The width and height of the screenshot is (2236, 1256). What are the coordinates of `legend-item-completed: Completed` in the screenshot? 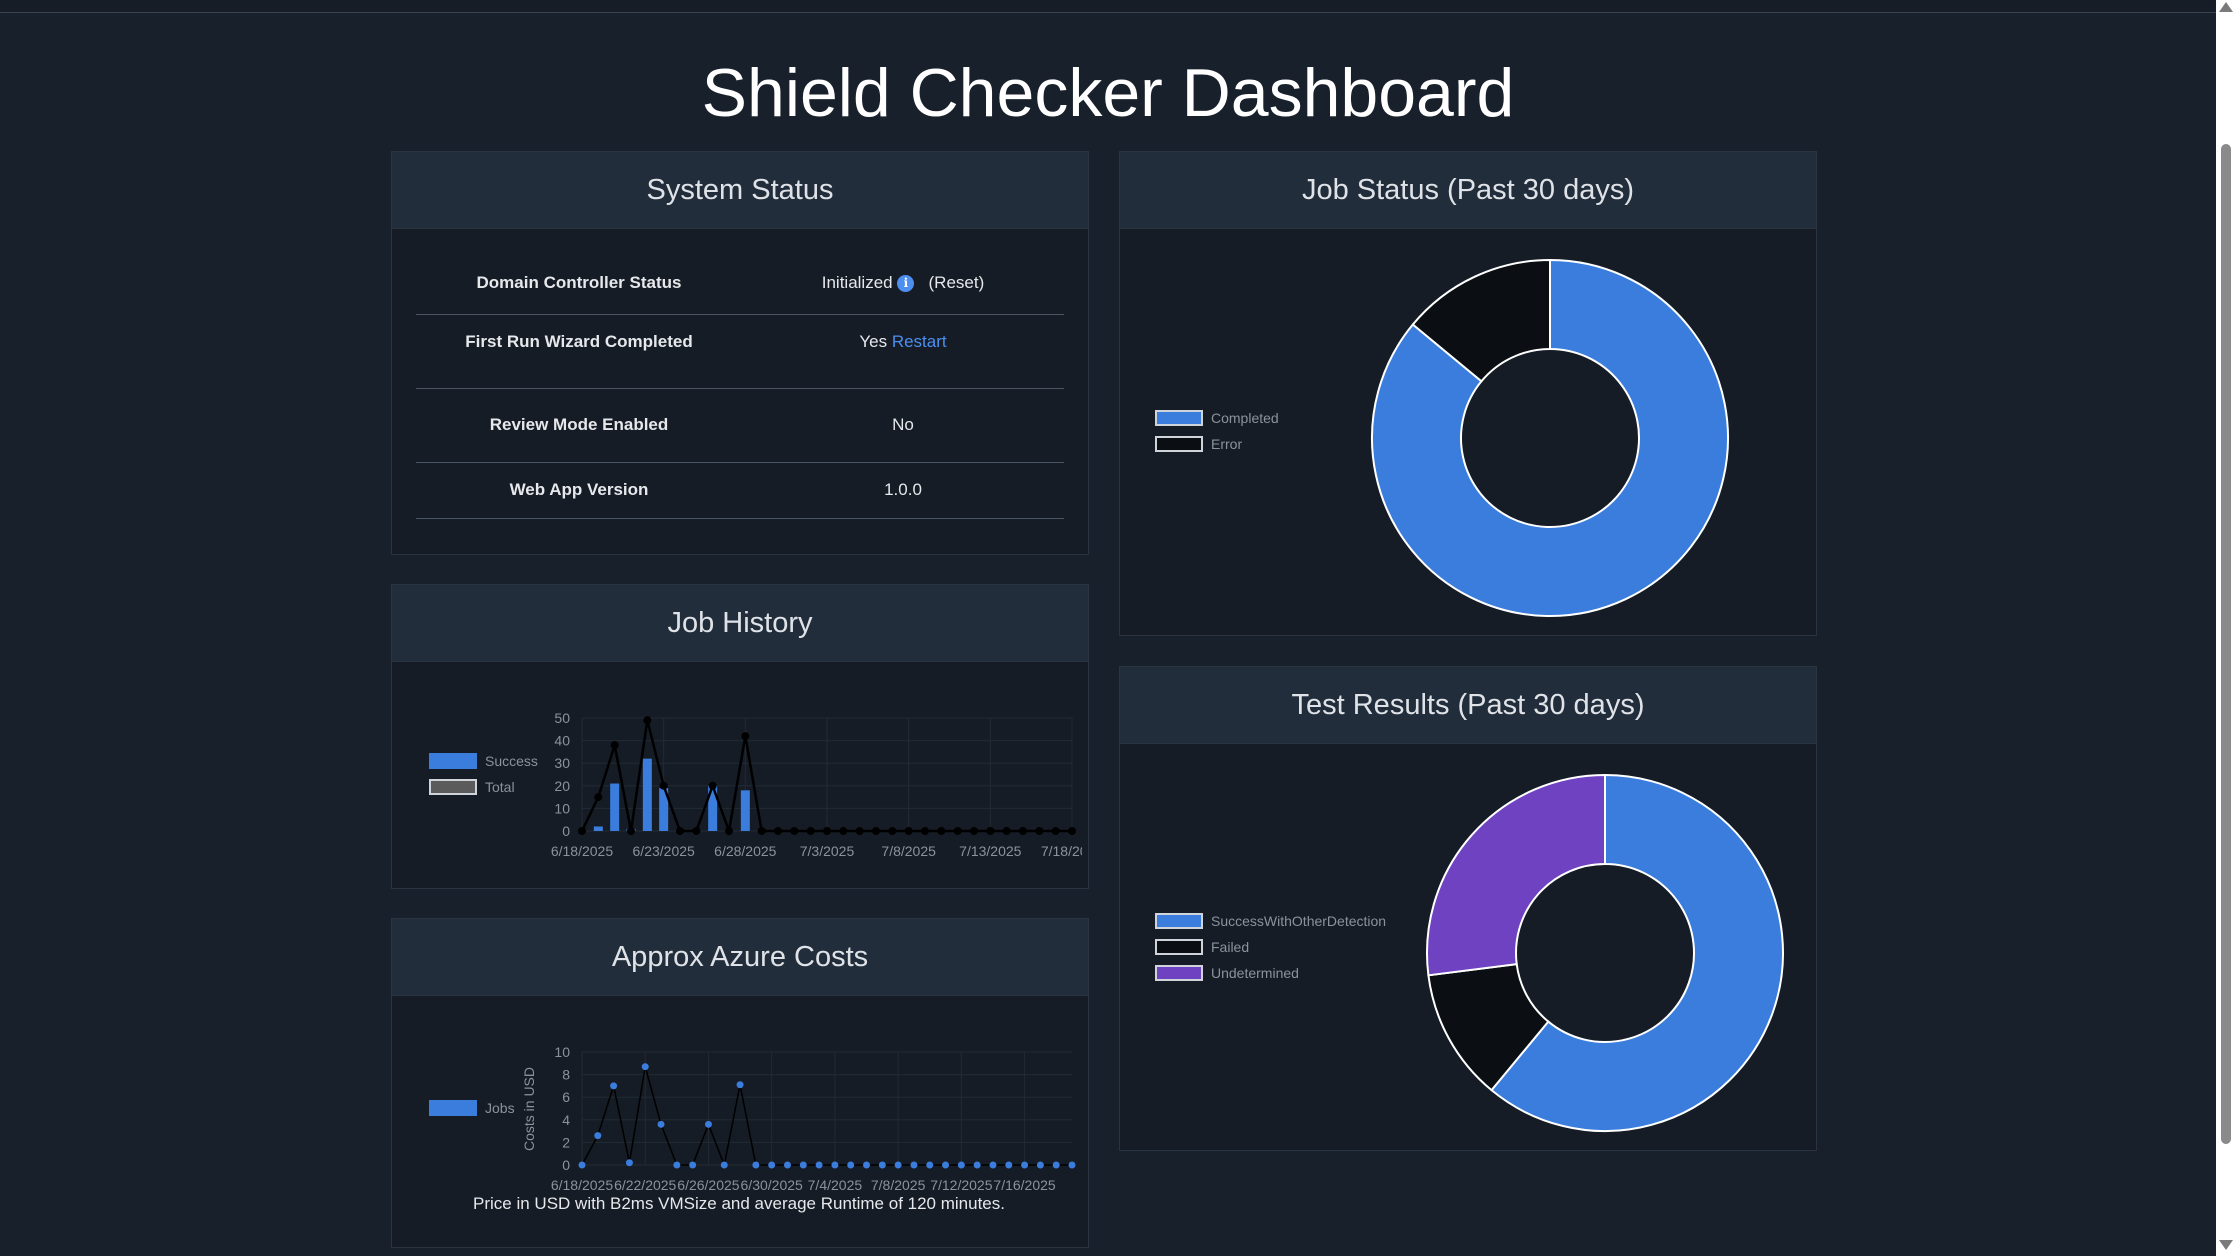 It's located at (1217, 418).